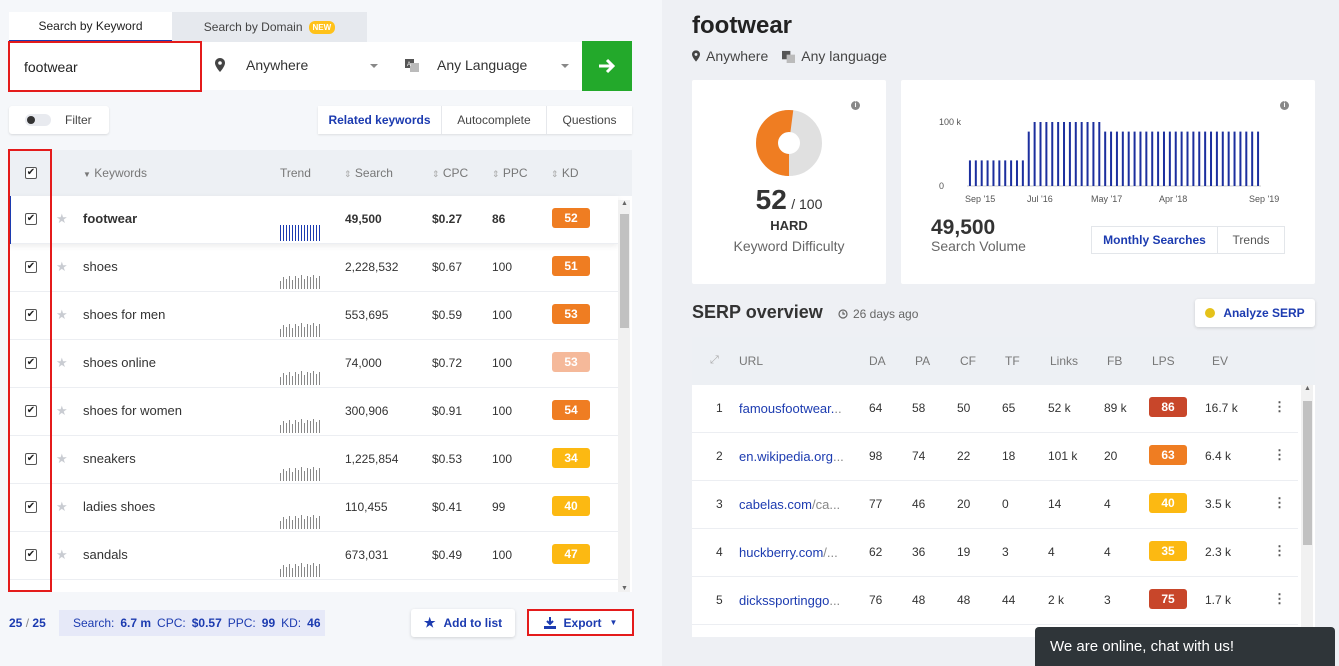 This screenshot has width=1339, height=666. Describe the element at coordinates (124, 314) in the screenshot. I see `keyword-text: shoes for men` at that location.